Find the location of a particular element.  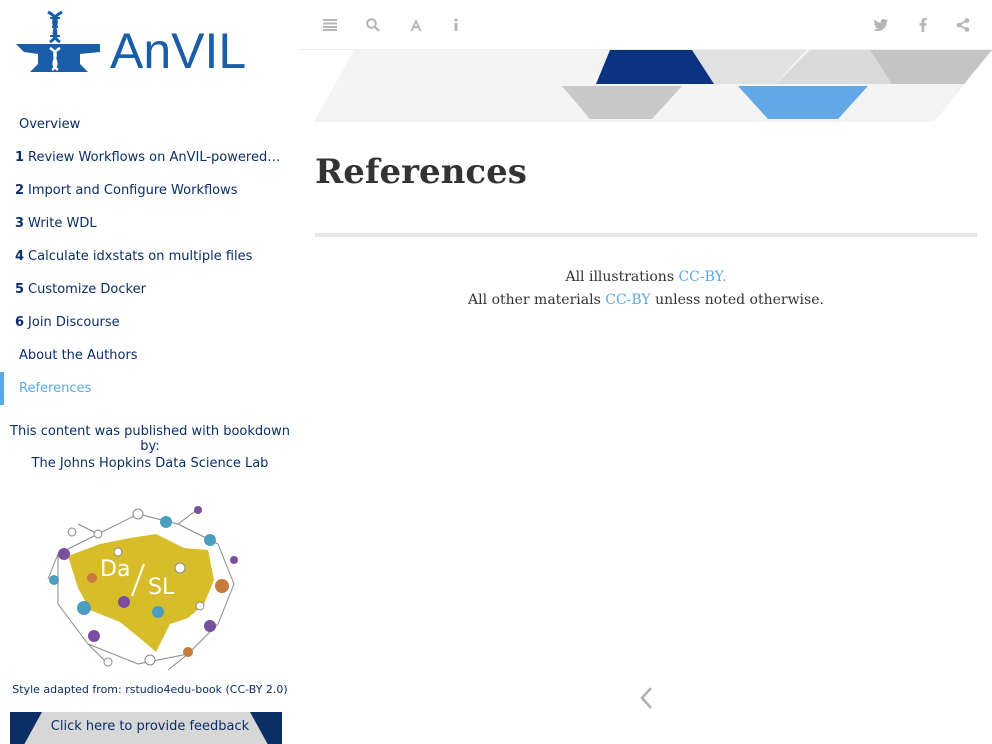

previous-page-button is located at coordinates (647, 698).